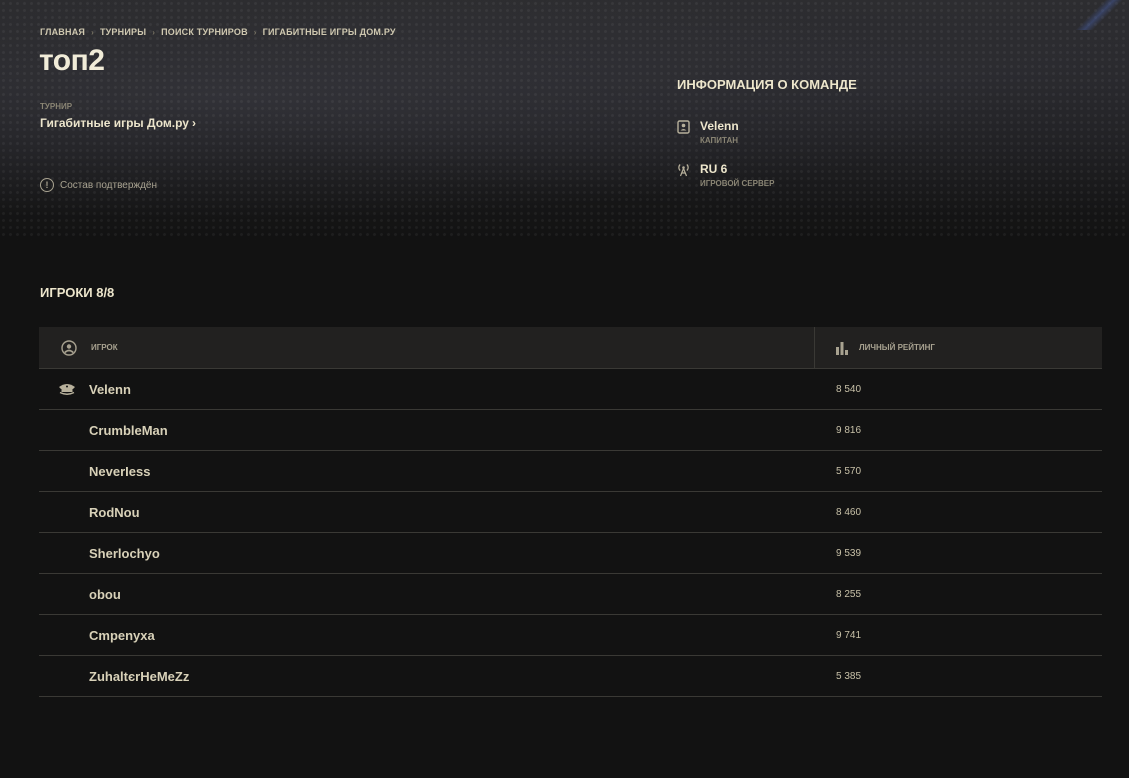 The image size is (1129, 778). What do you see at coordinates (193, 123) in the screenshot?
I see `chevron-right-icon: ›` at bounding box center [193, 123].